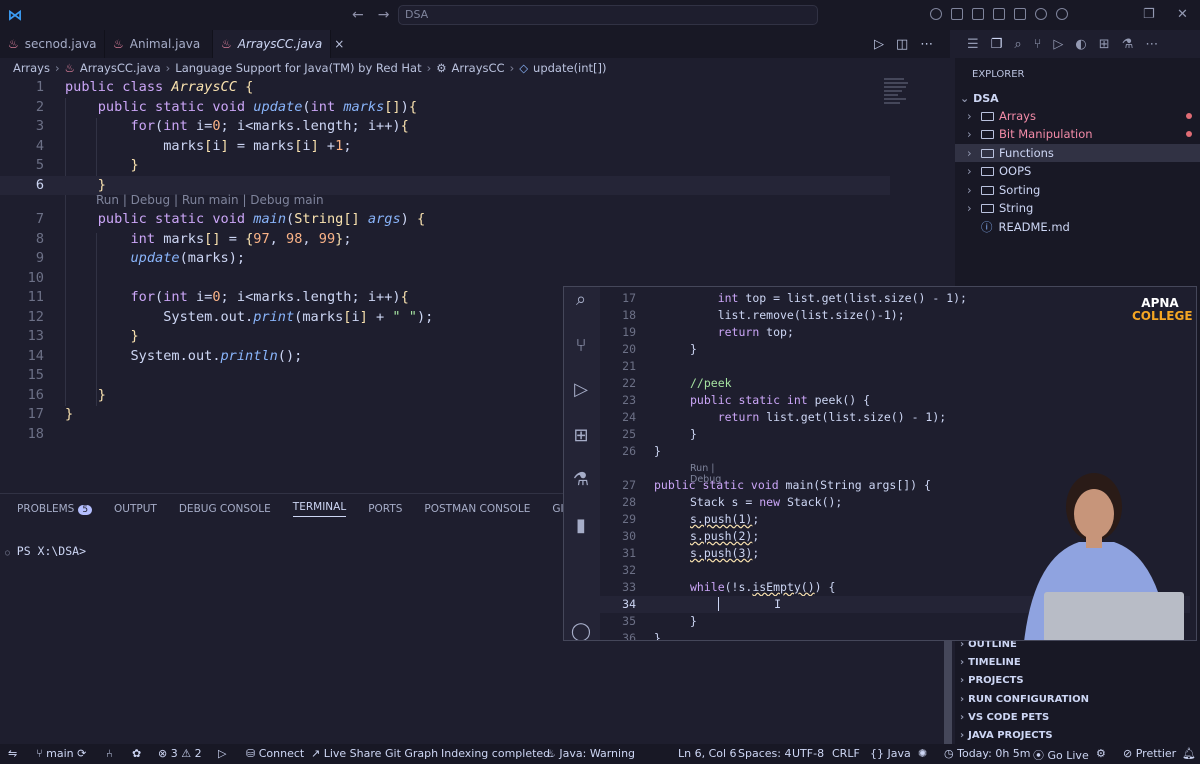 The image size is (1200, 764). What do you see at coordinates (1077, 208) in the screenshot?
I see `tree-item-string: › String` at bounding box center [1077, 208].